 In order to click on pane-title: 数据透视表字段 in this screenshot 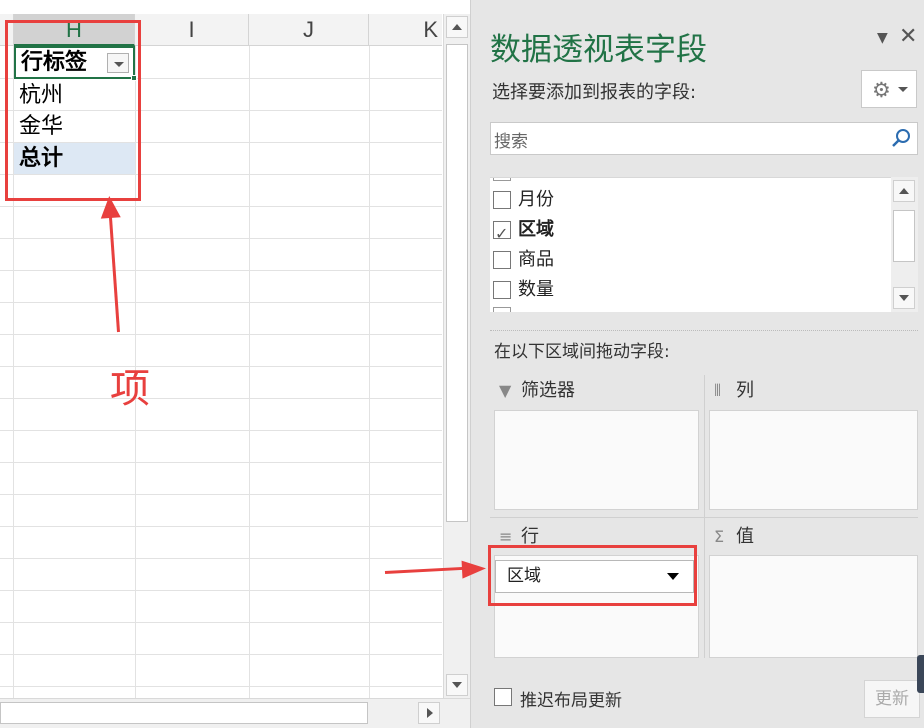, I will do `click(598, 50)`.